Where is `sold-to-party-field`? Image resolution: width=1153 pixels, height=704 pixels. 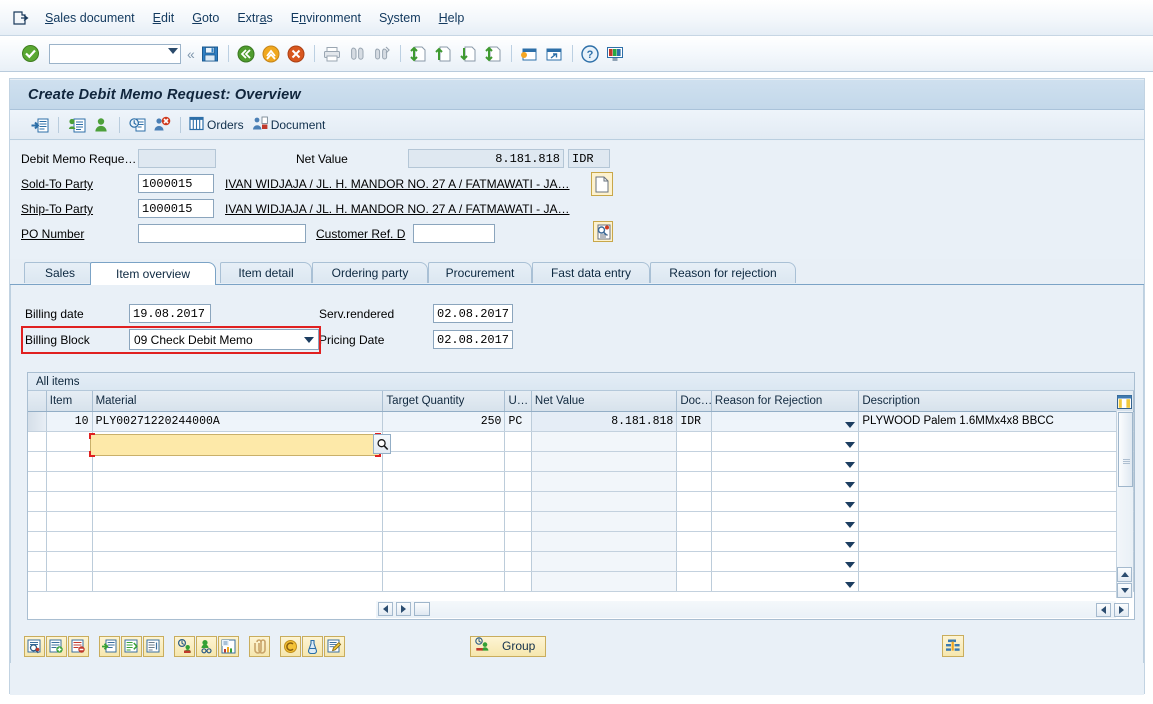 sold-to-party-field is located at coordinates (176, 183).